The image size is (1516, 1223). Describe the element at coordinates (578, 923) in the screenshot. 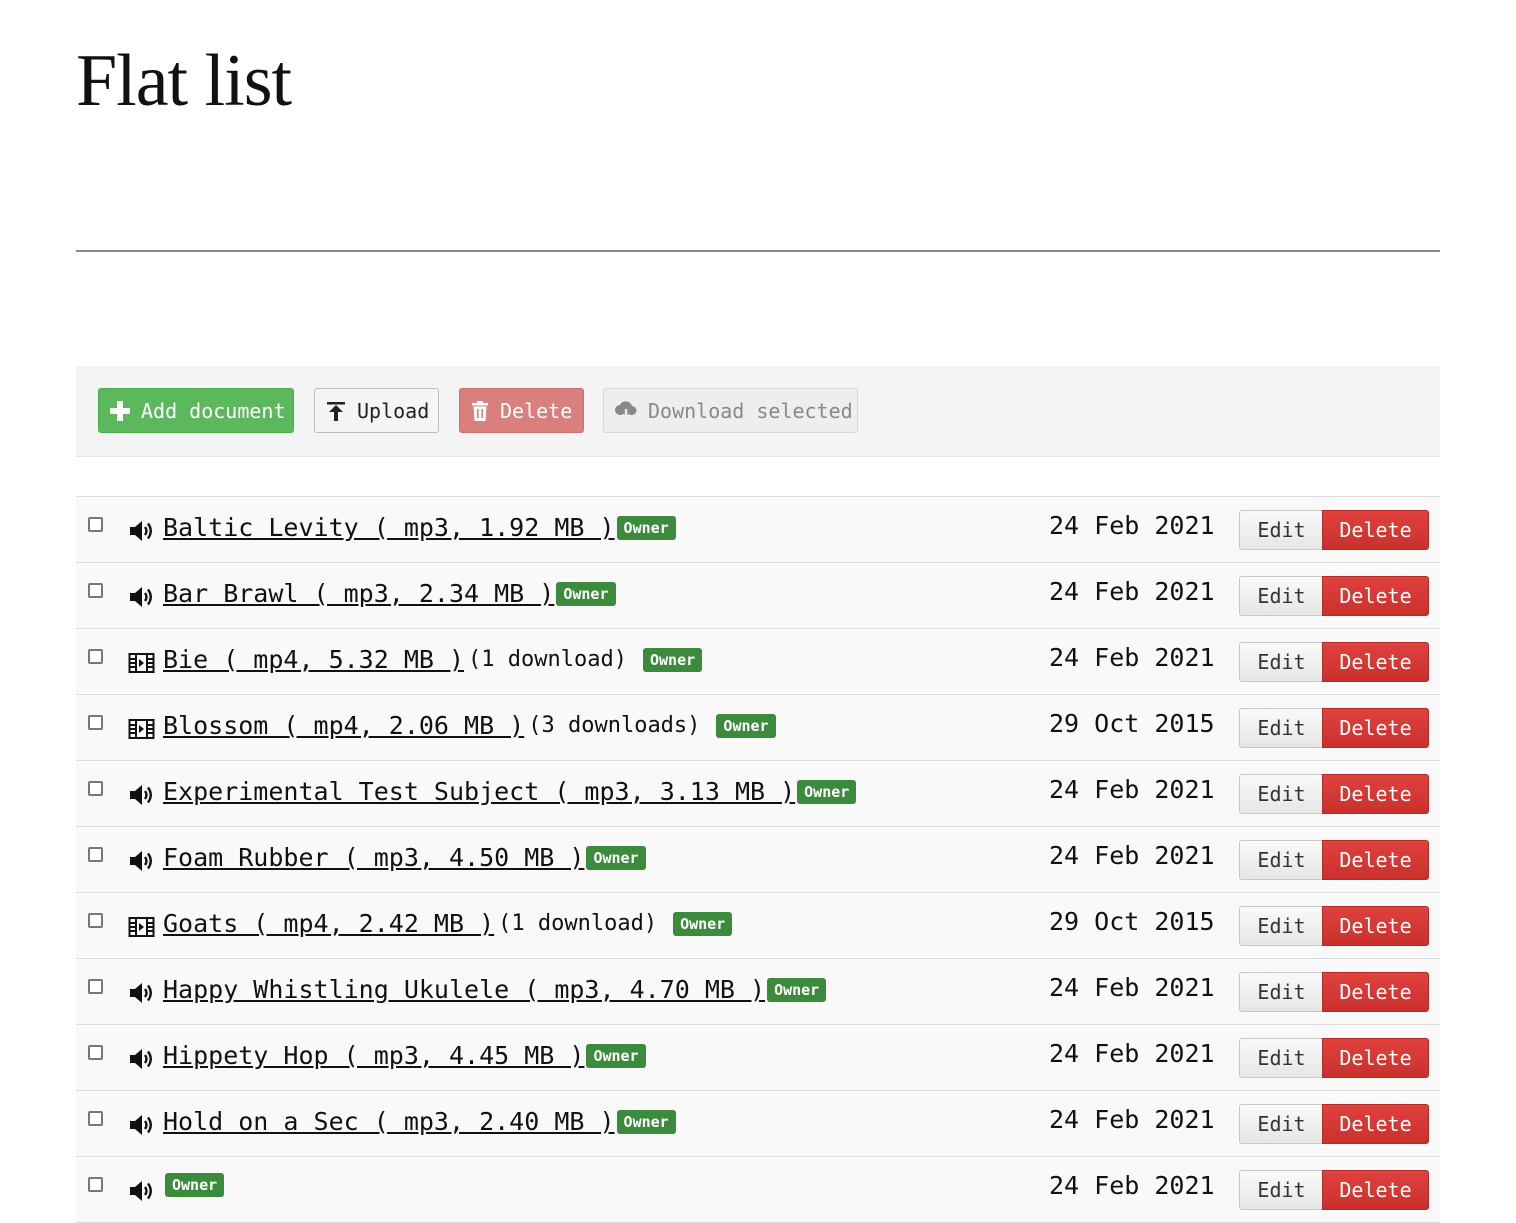

I see `download-count: (1 download)` at that location.